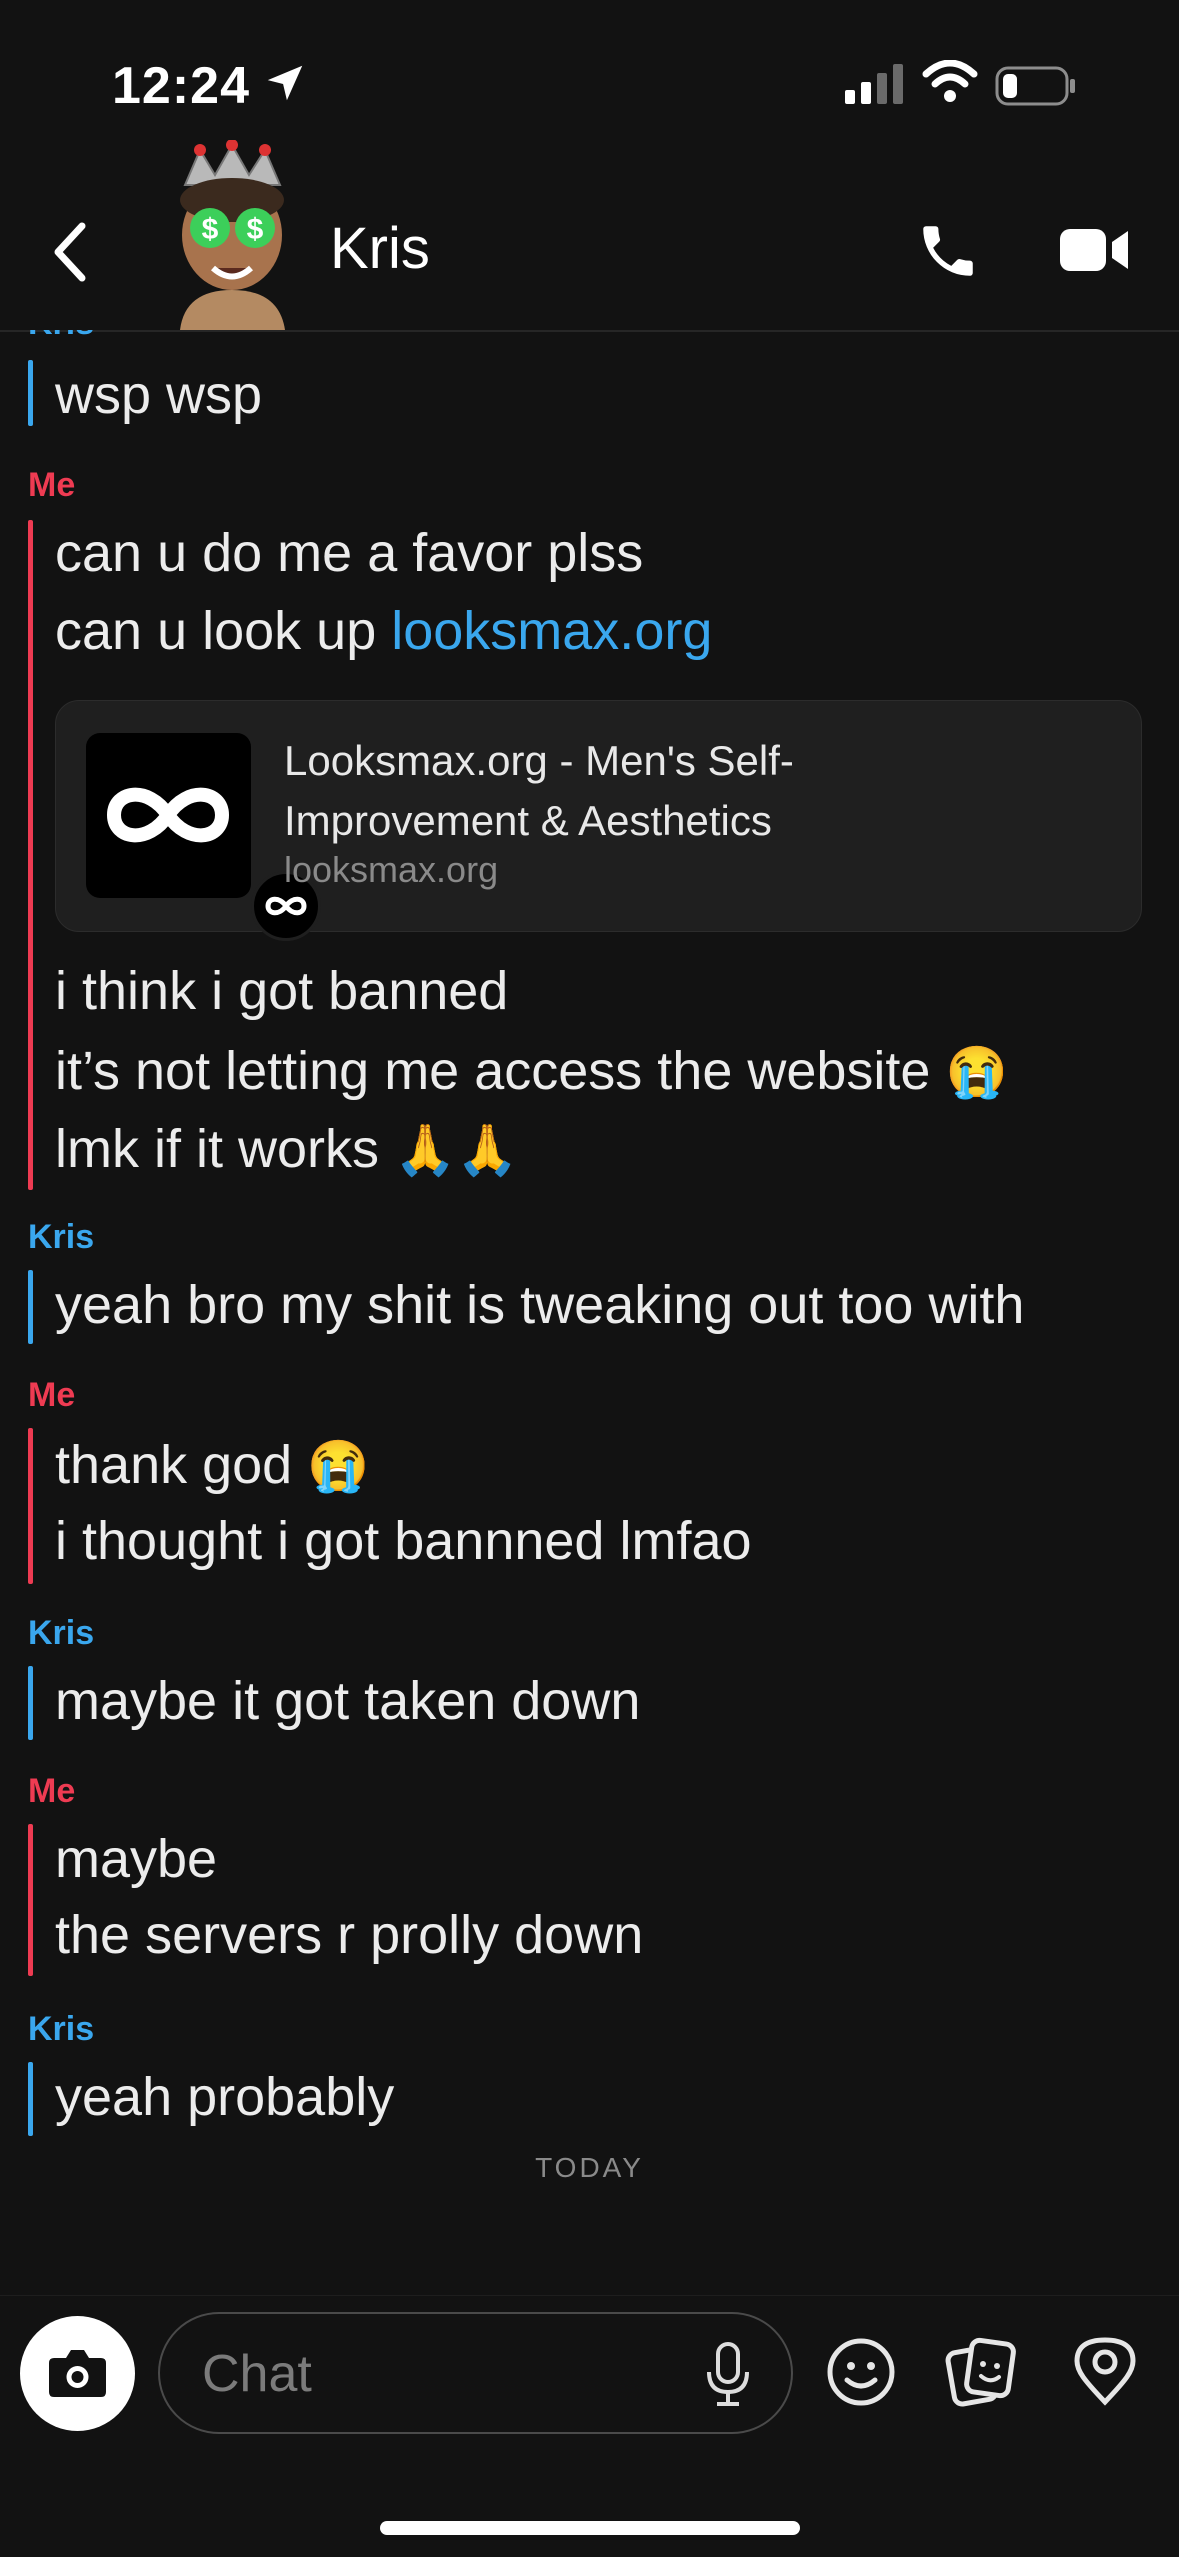  What do you see at coordinates (403, 1541) in the screenshot?
I see `message-text: i thought i got bannned lmfao` at bounding box center [403, 1541].